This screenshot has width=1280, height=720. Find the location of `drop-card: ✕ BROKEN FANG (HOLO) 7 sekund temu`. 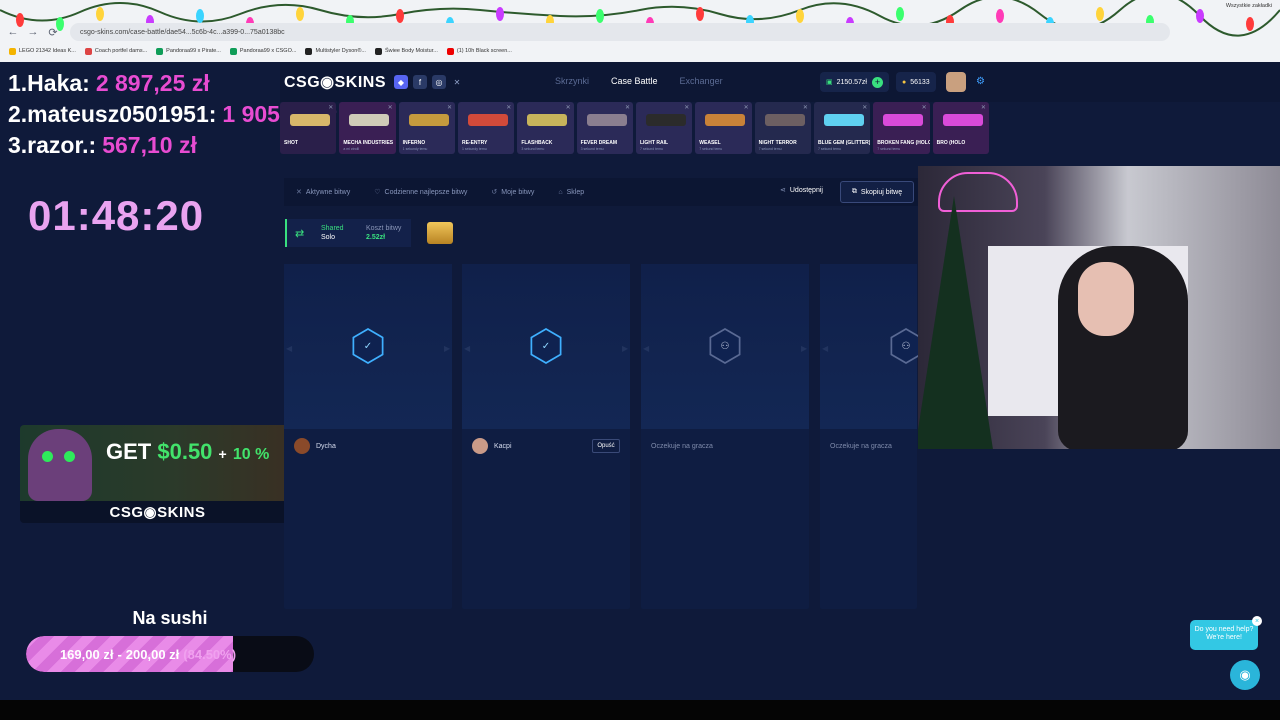

drop-card: ✕ BROKEN FANG (HOLO) 7 sekund temu is located at coordinates (901, 128).